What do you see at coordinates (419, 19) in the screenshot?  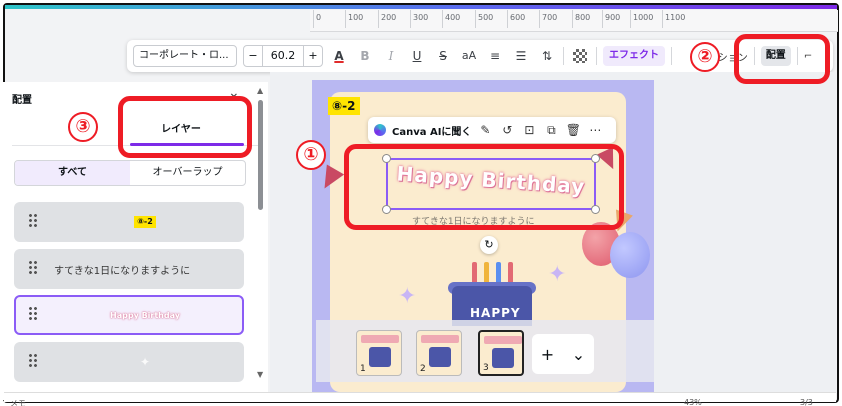 I see `ruler-tick: 300` at bounding box center [419, 19].